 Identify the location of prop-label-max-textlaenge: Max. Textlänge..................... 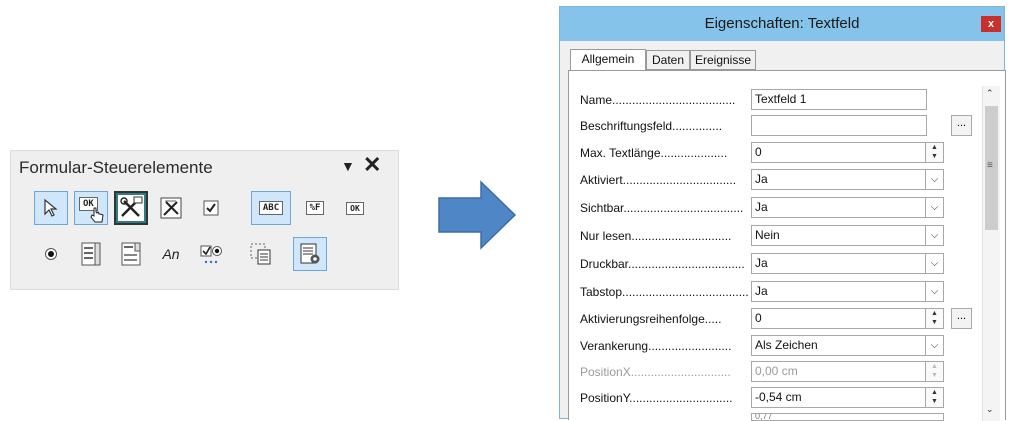
(654, 153).